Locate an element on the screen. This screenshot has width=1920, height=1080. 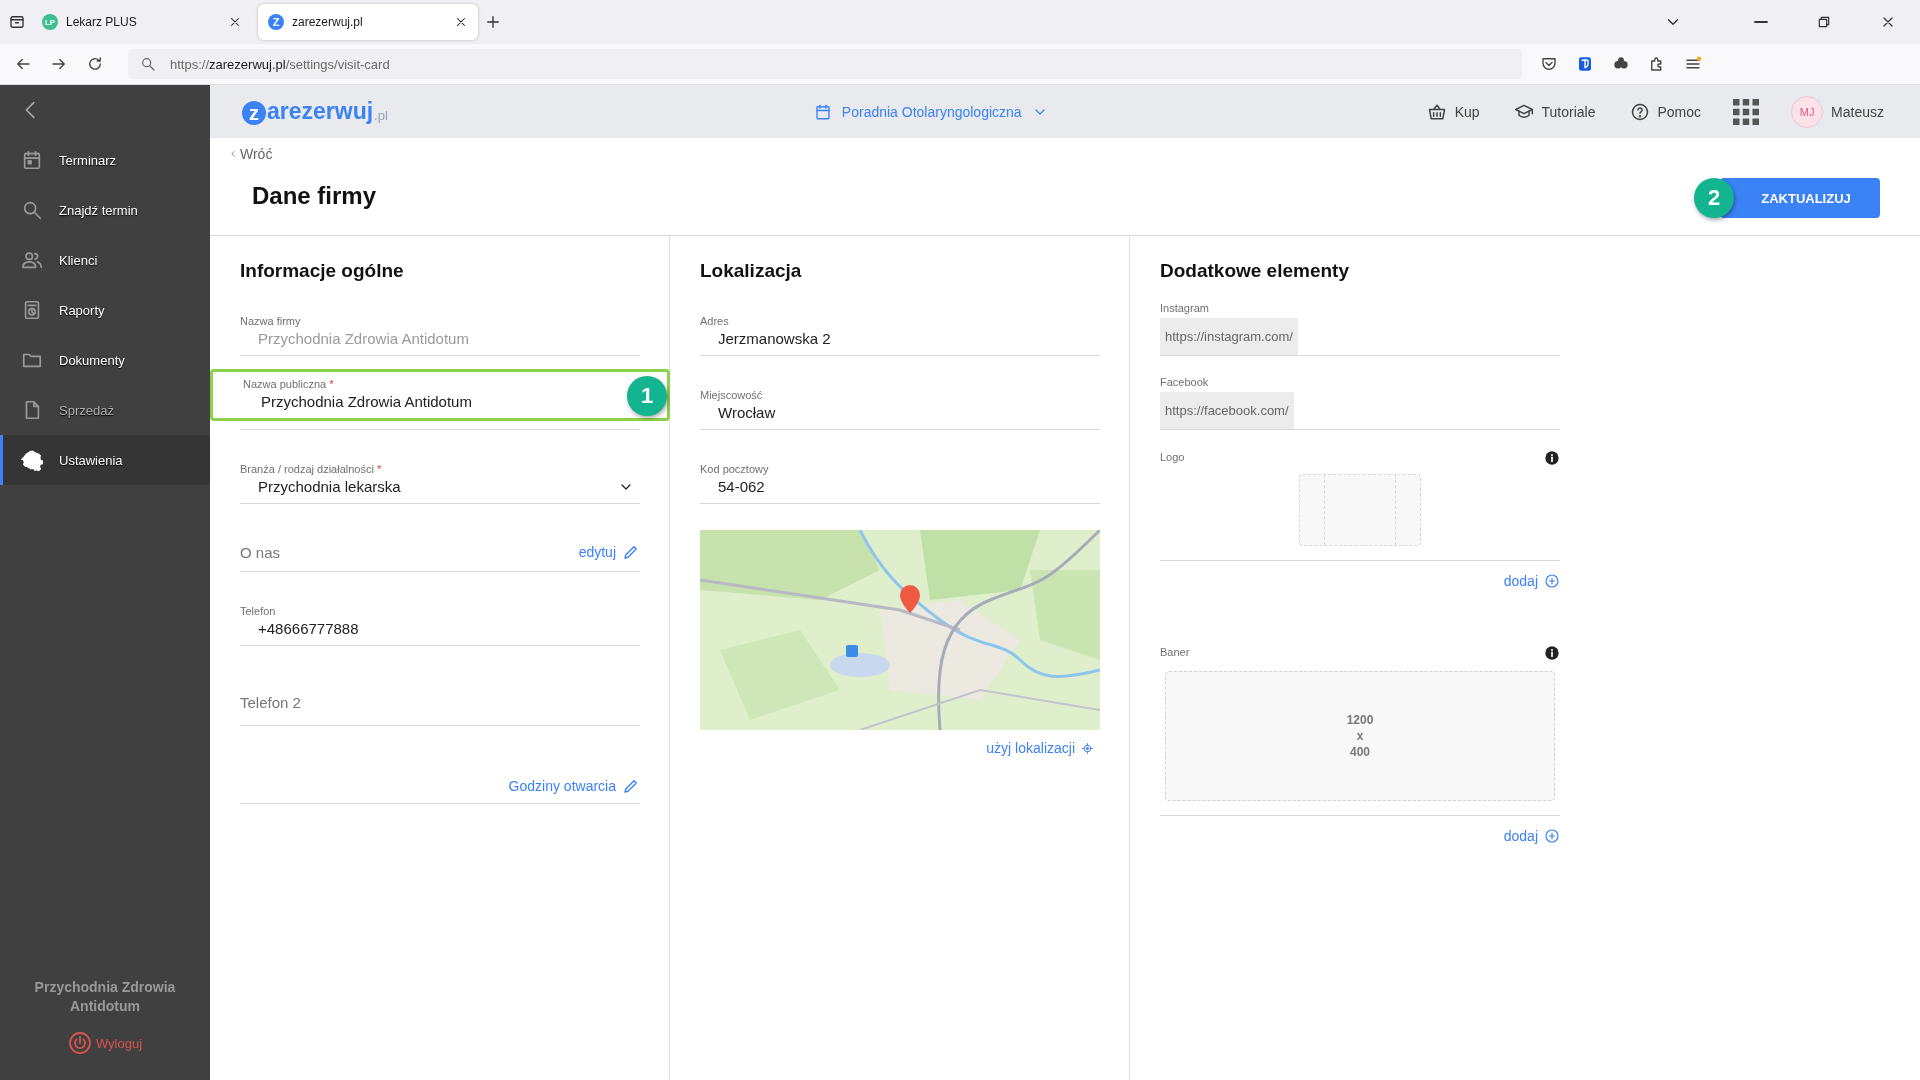
section-title: Dodatkowe elementy is located at coordinates (1255, 271).